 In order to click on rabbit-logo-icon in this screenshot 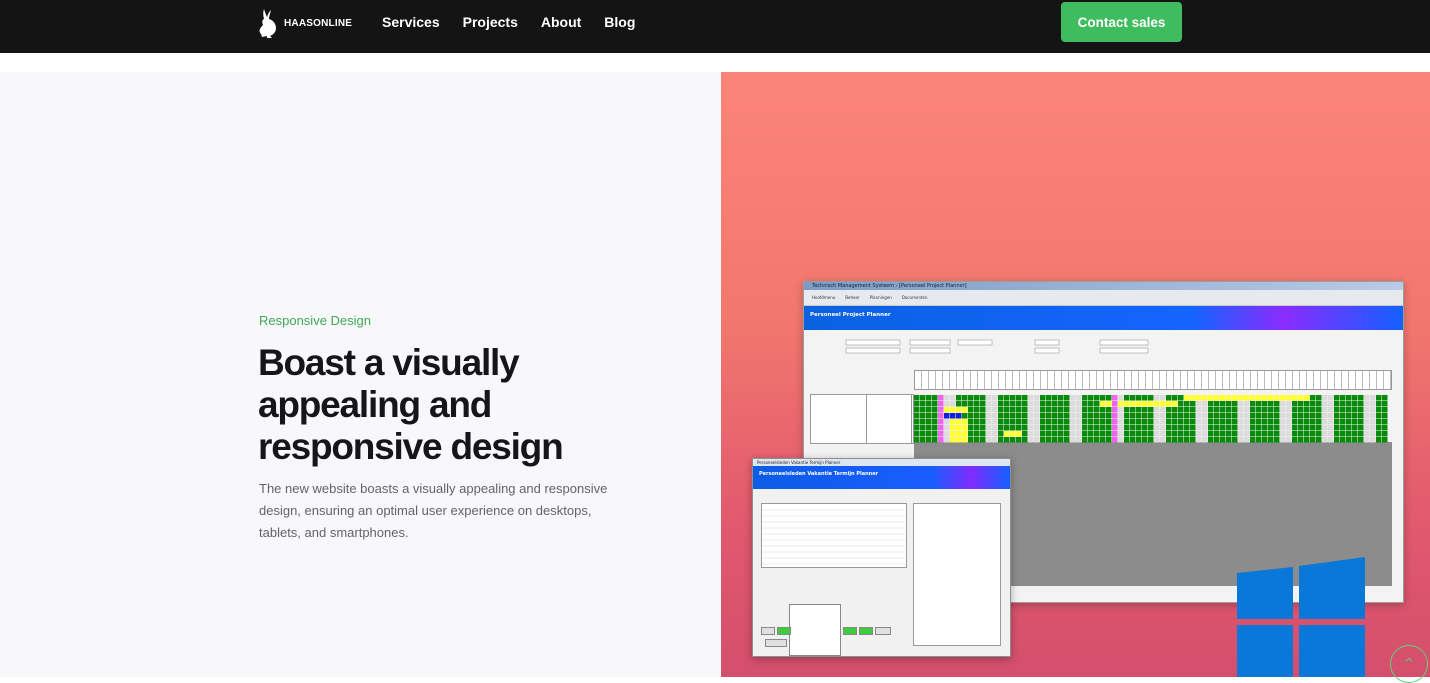, I will do `click(267, 23)`.